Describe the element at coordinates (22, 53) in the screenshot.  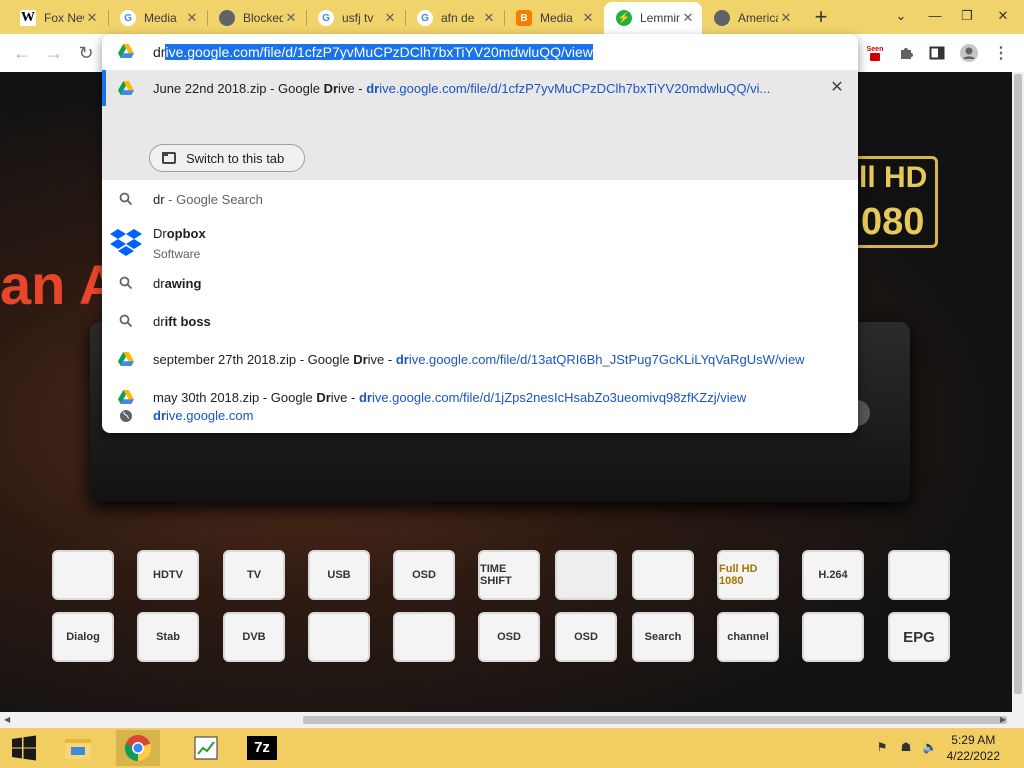
I see `back-button: ←` at that location.